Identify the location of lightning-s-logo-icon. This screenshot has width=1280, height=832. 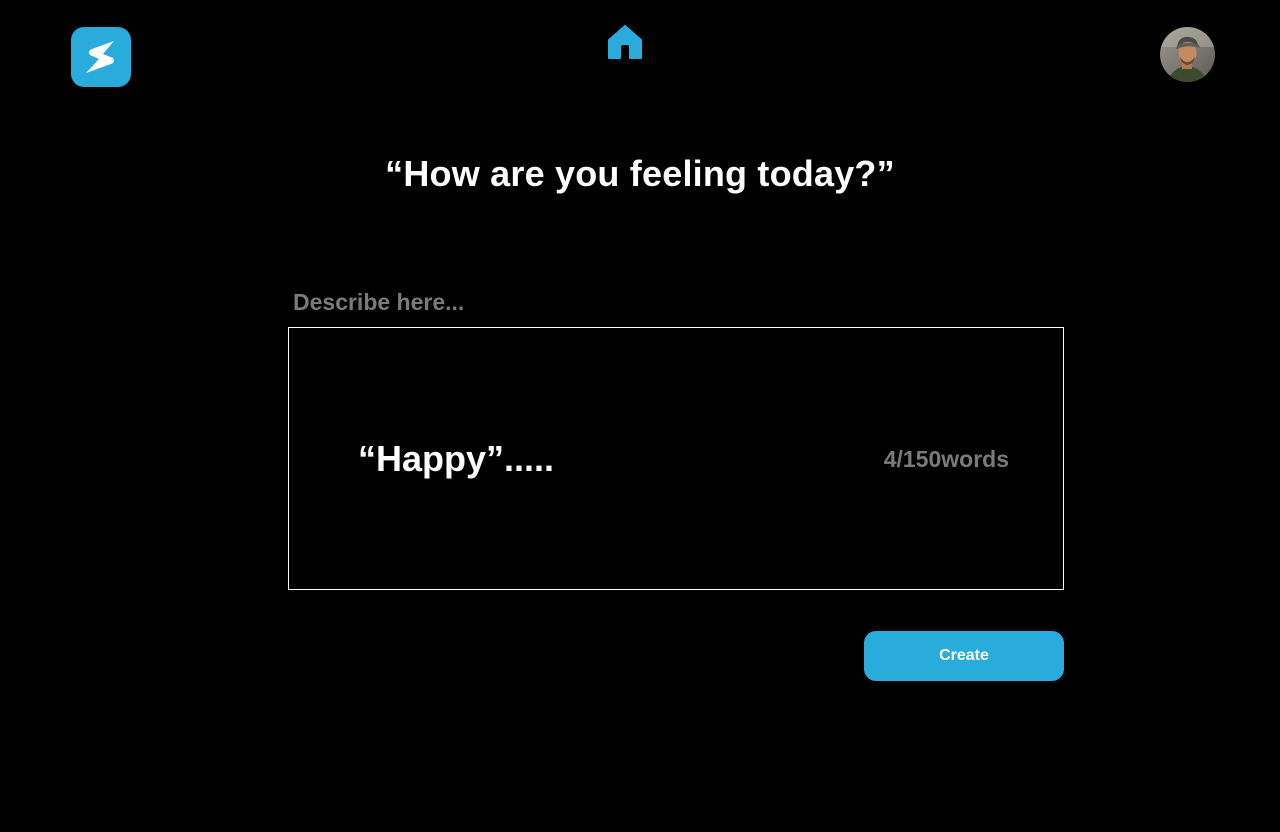
(100, 57).